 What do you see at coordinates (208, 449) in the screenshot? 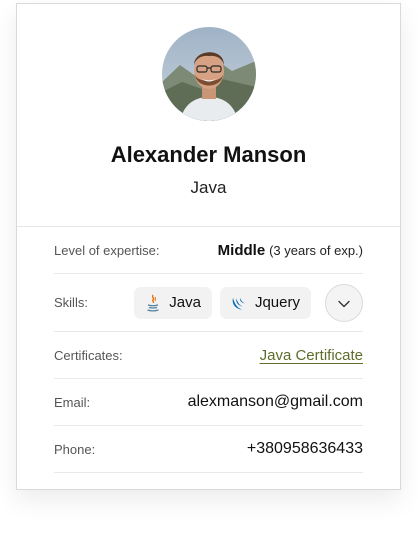
I see `phone-row: Phone: +380958636433` at bounding box center [208, 449].